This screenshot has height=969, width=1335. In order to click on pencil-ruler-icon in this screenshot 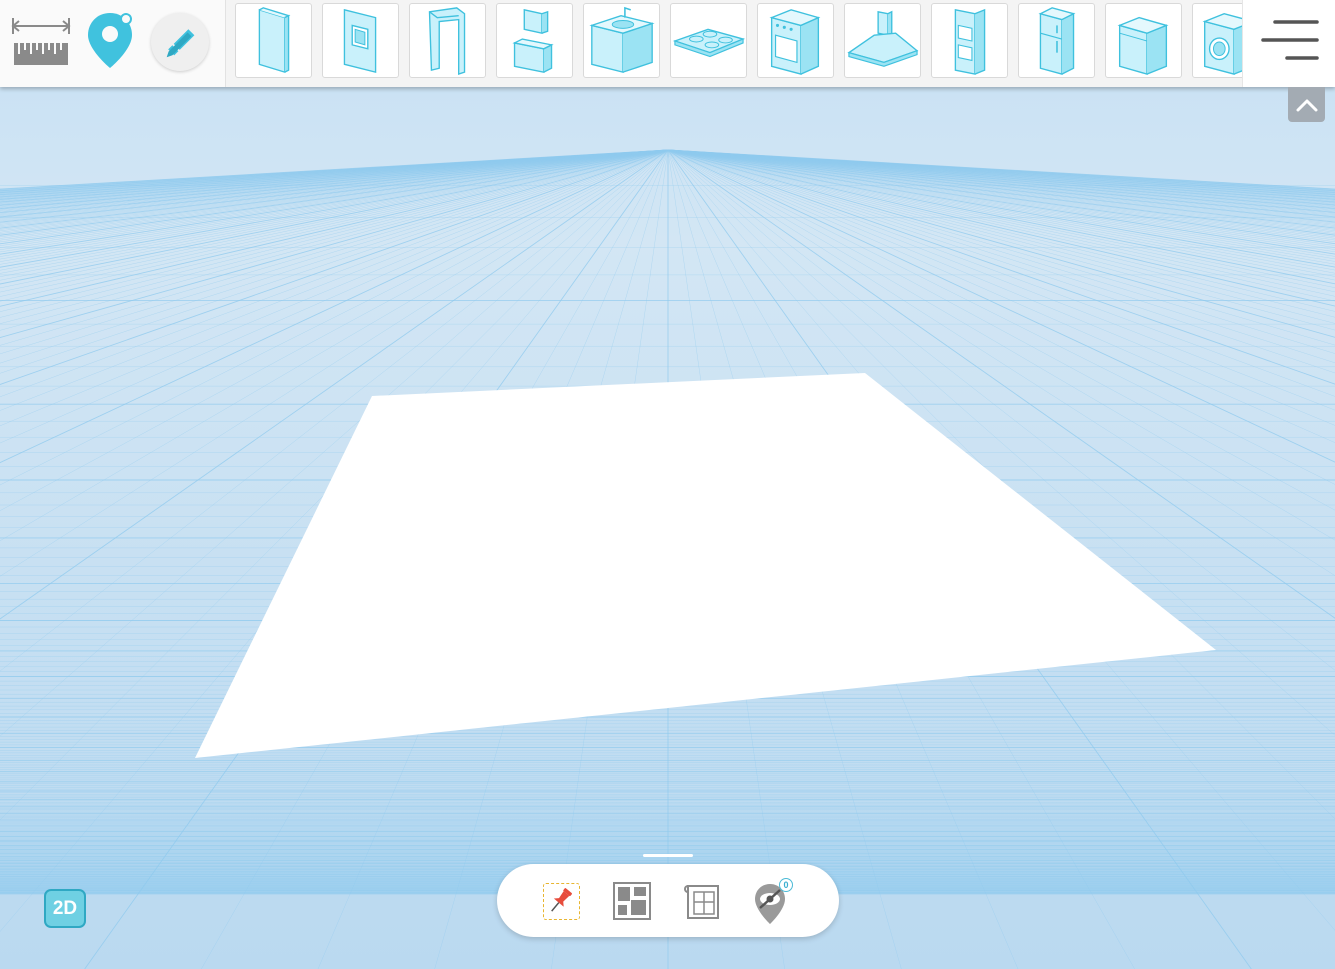, I will do `click(180, 42)`.